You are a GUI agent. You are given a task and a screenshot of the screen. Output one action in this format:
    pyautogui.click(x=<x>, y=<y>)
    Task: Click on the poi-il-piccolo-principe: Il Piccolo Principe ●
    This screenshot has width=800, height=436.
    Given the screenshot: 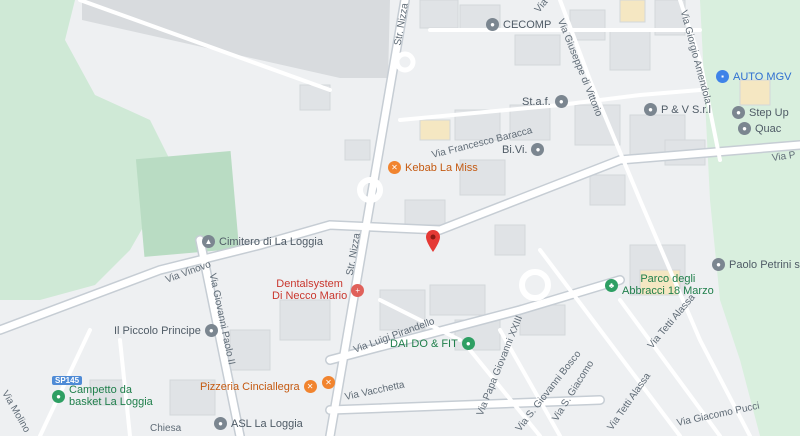 What is the action you would take?
    pyautogui.click(x=166, y=330)
    